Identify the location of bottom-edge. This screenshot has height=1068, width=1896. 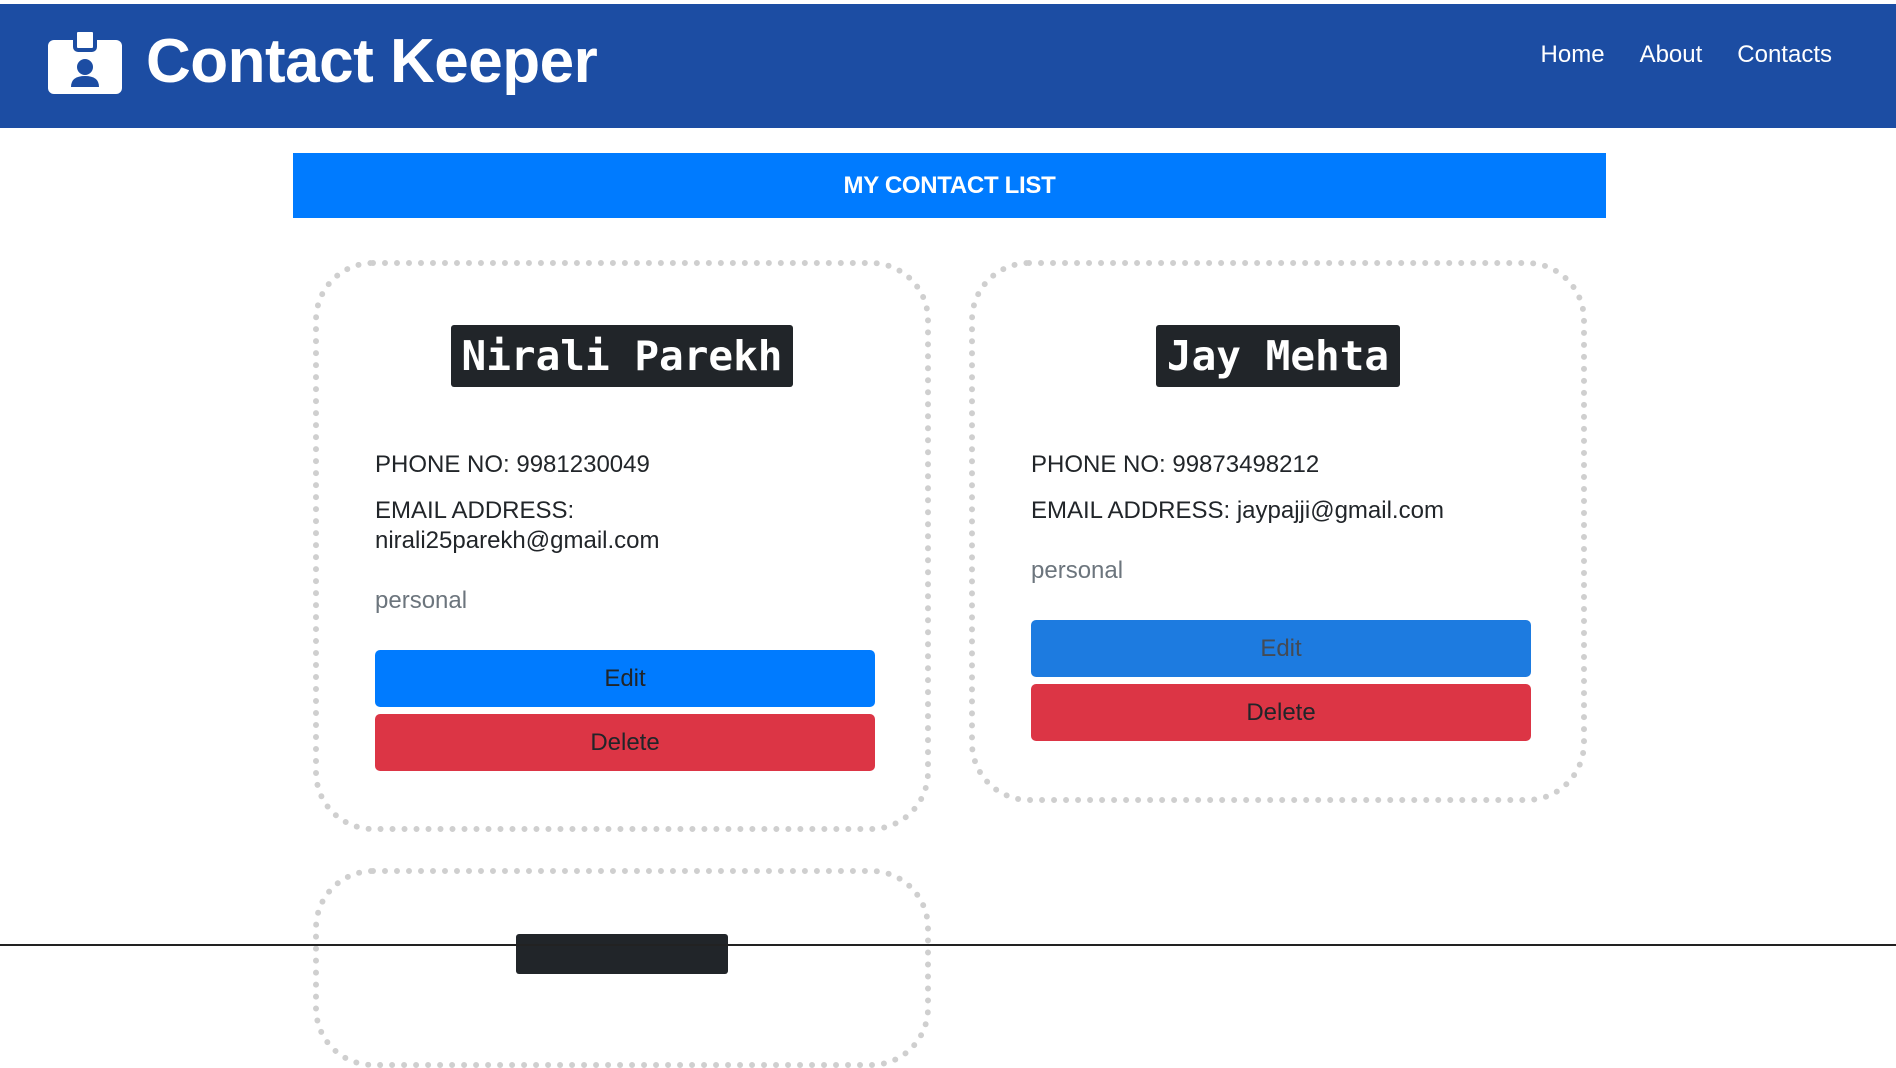
(948, 945).